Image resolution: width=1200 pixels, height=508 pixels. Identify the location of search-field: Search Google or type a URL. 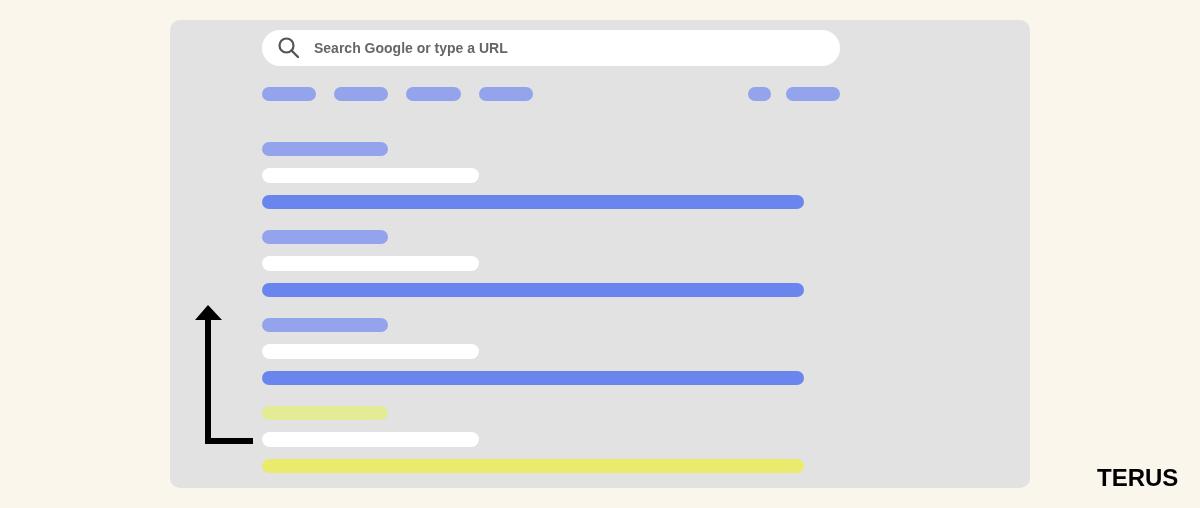
(551, 48).